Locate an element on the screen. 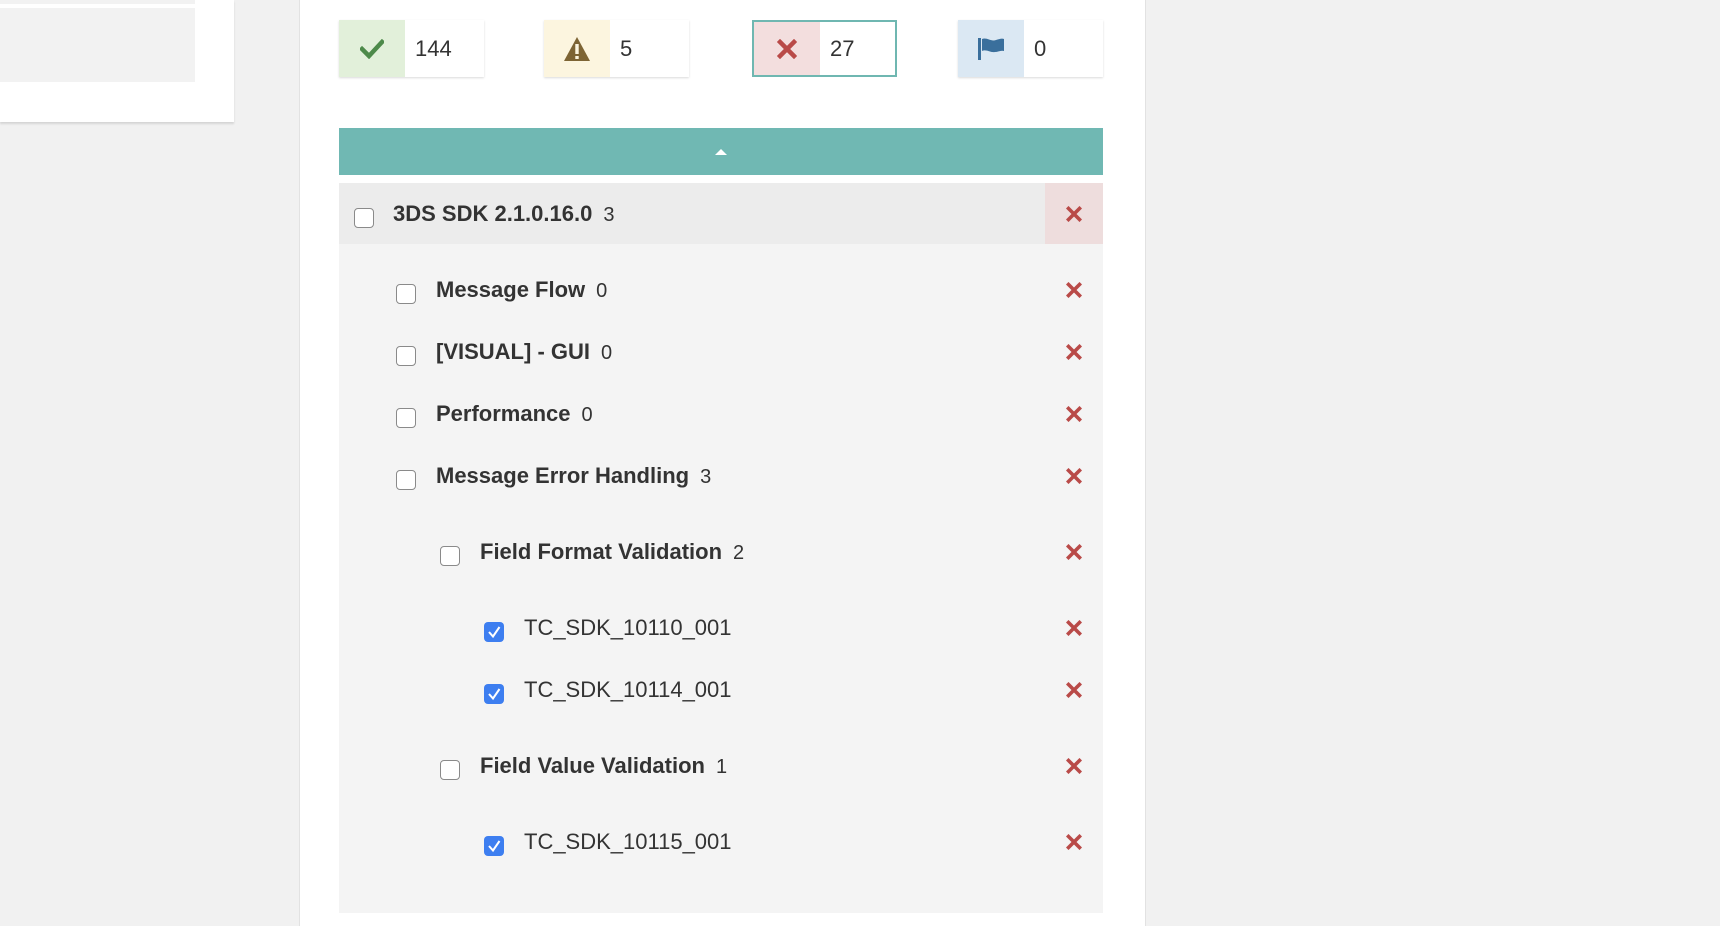  tree-item-label: Field Value Validation 1 is located at coordinates (603, 766).